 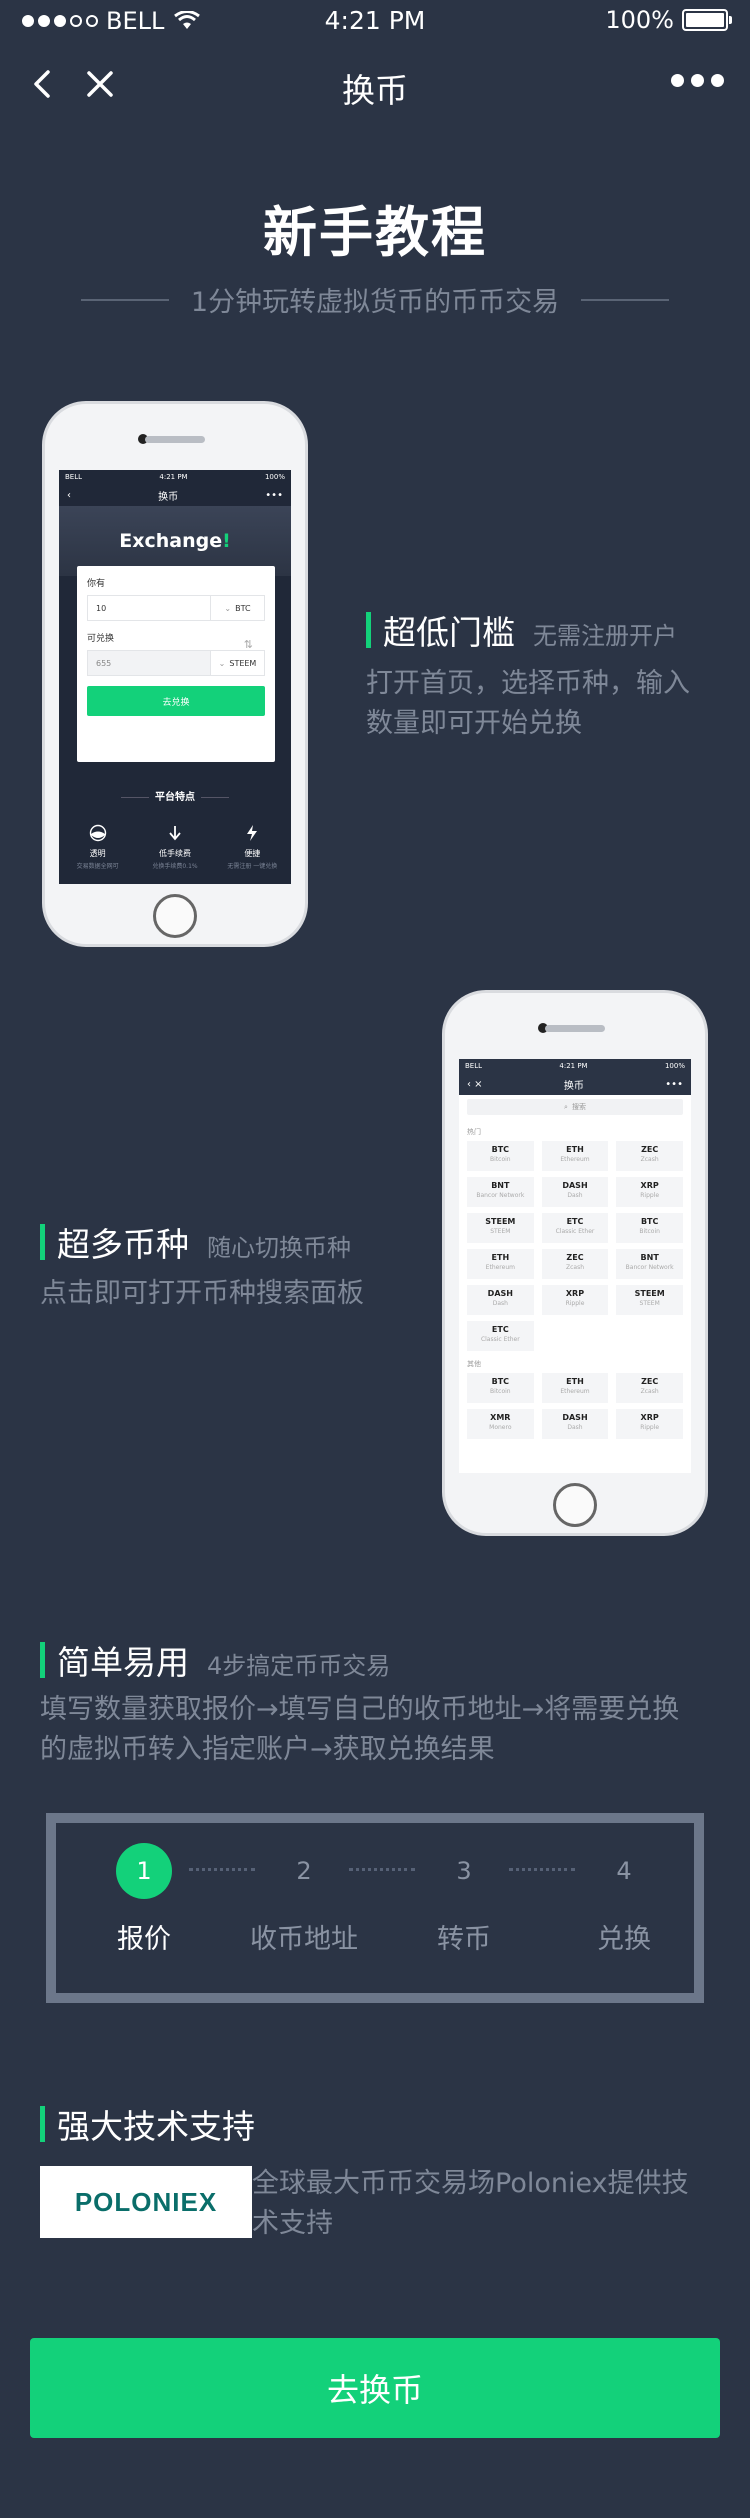 What do you see at coordinates (97, 866) in the screenshot?
I see `feature-sub: 交易数据全网可` at bounding box center [97, 866].